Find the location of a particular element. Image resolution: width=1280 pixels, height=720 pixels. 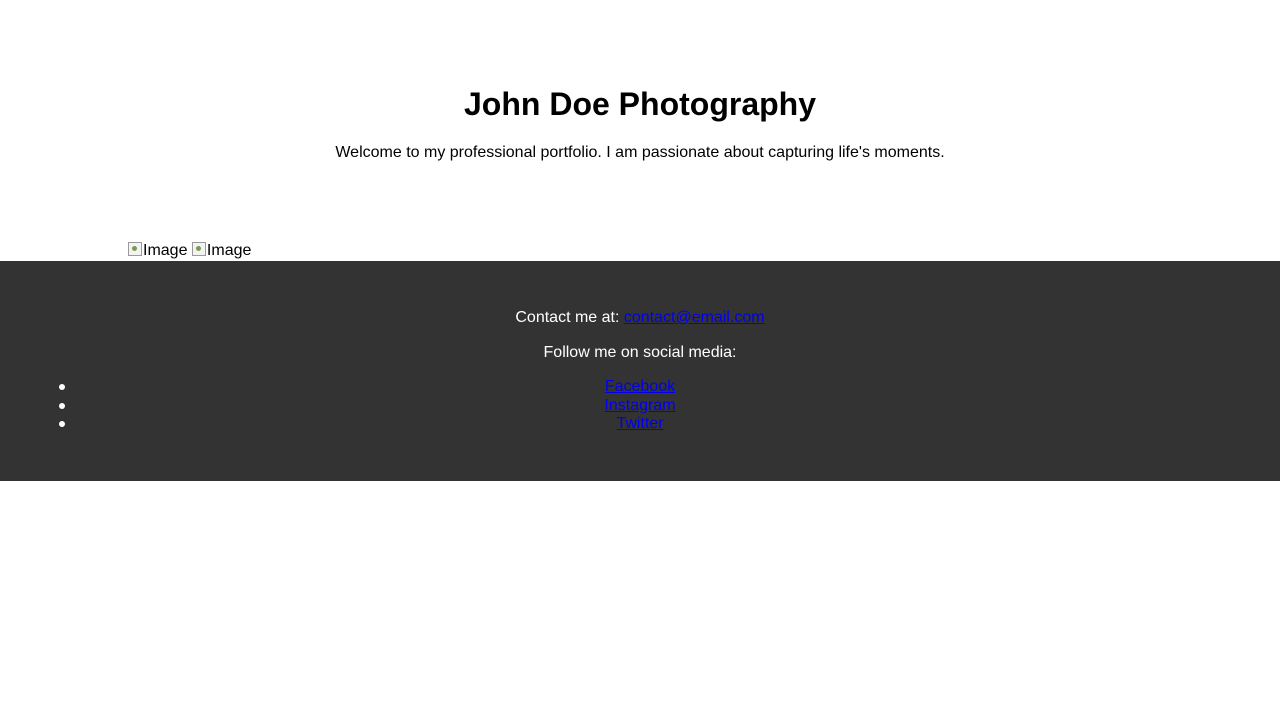

social-links-list: Facebook Instagram Twitter is located at coordinates (640, 406).